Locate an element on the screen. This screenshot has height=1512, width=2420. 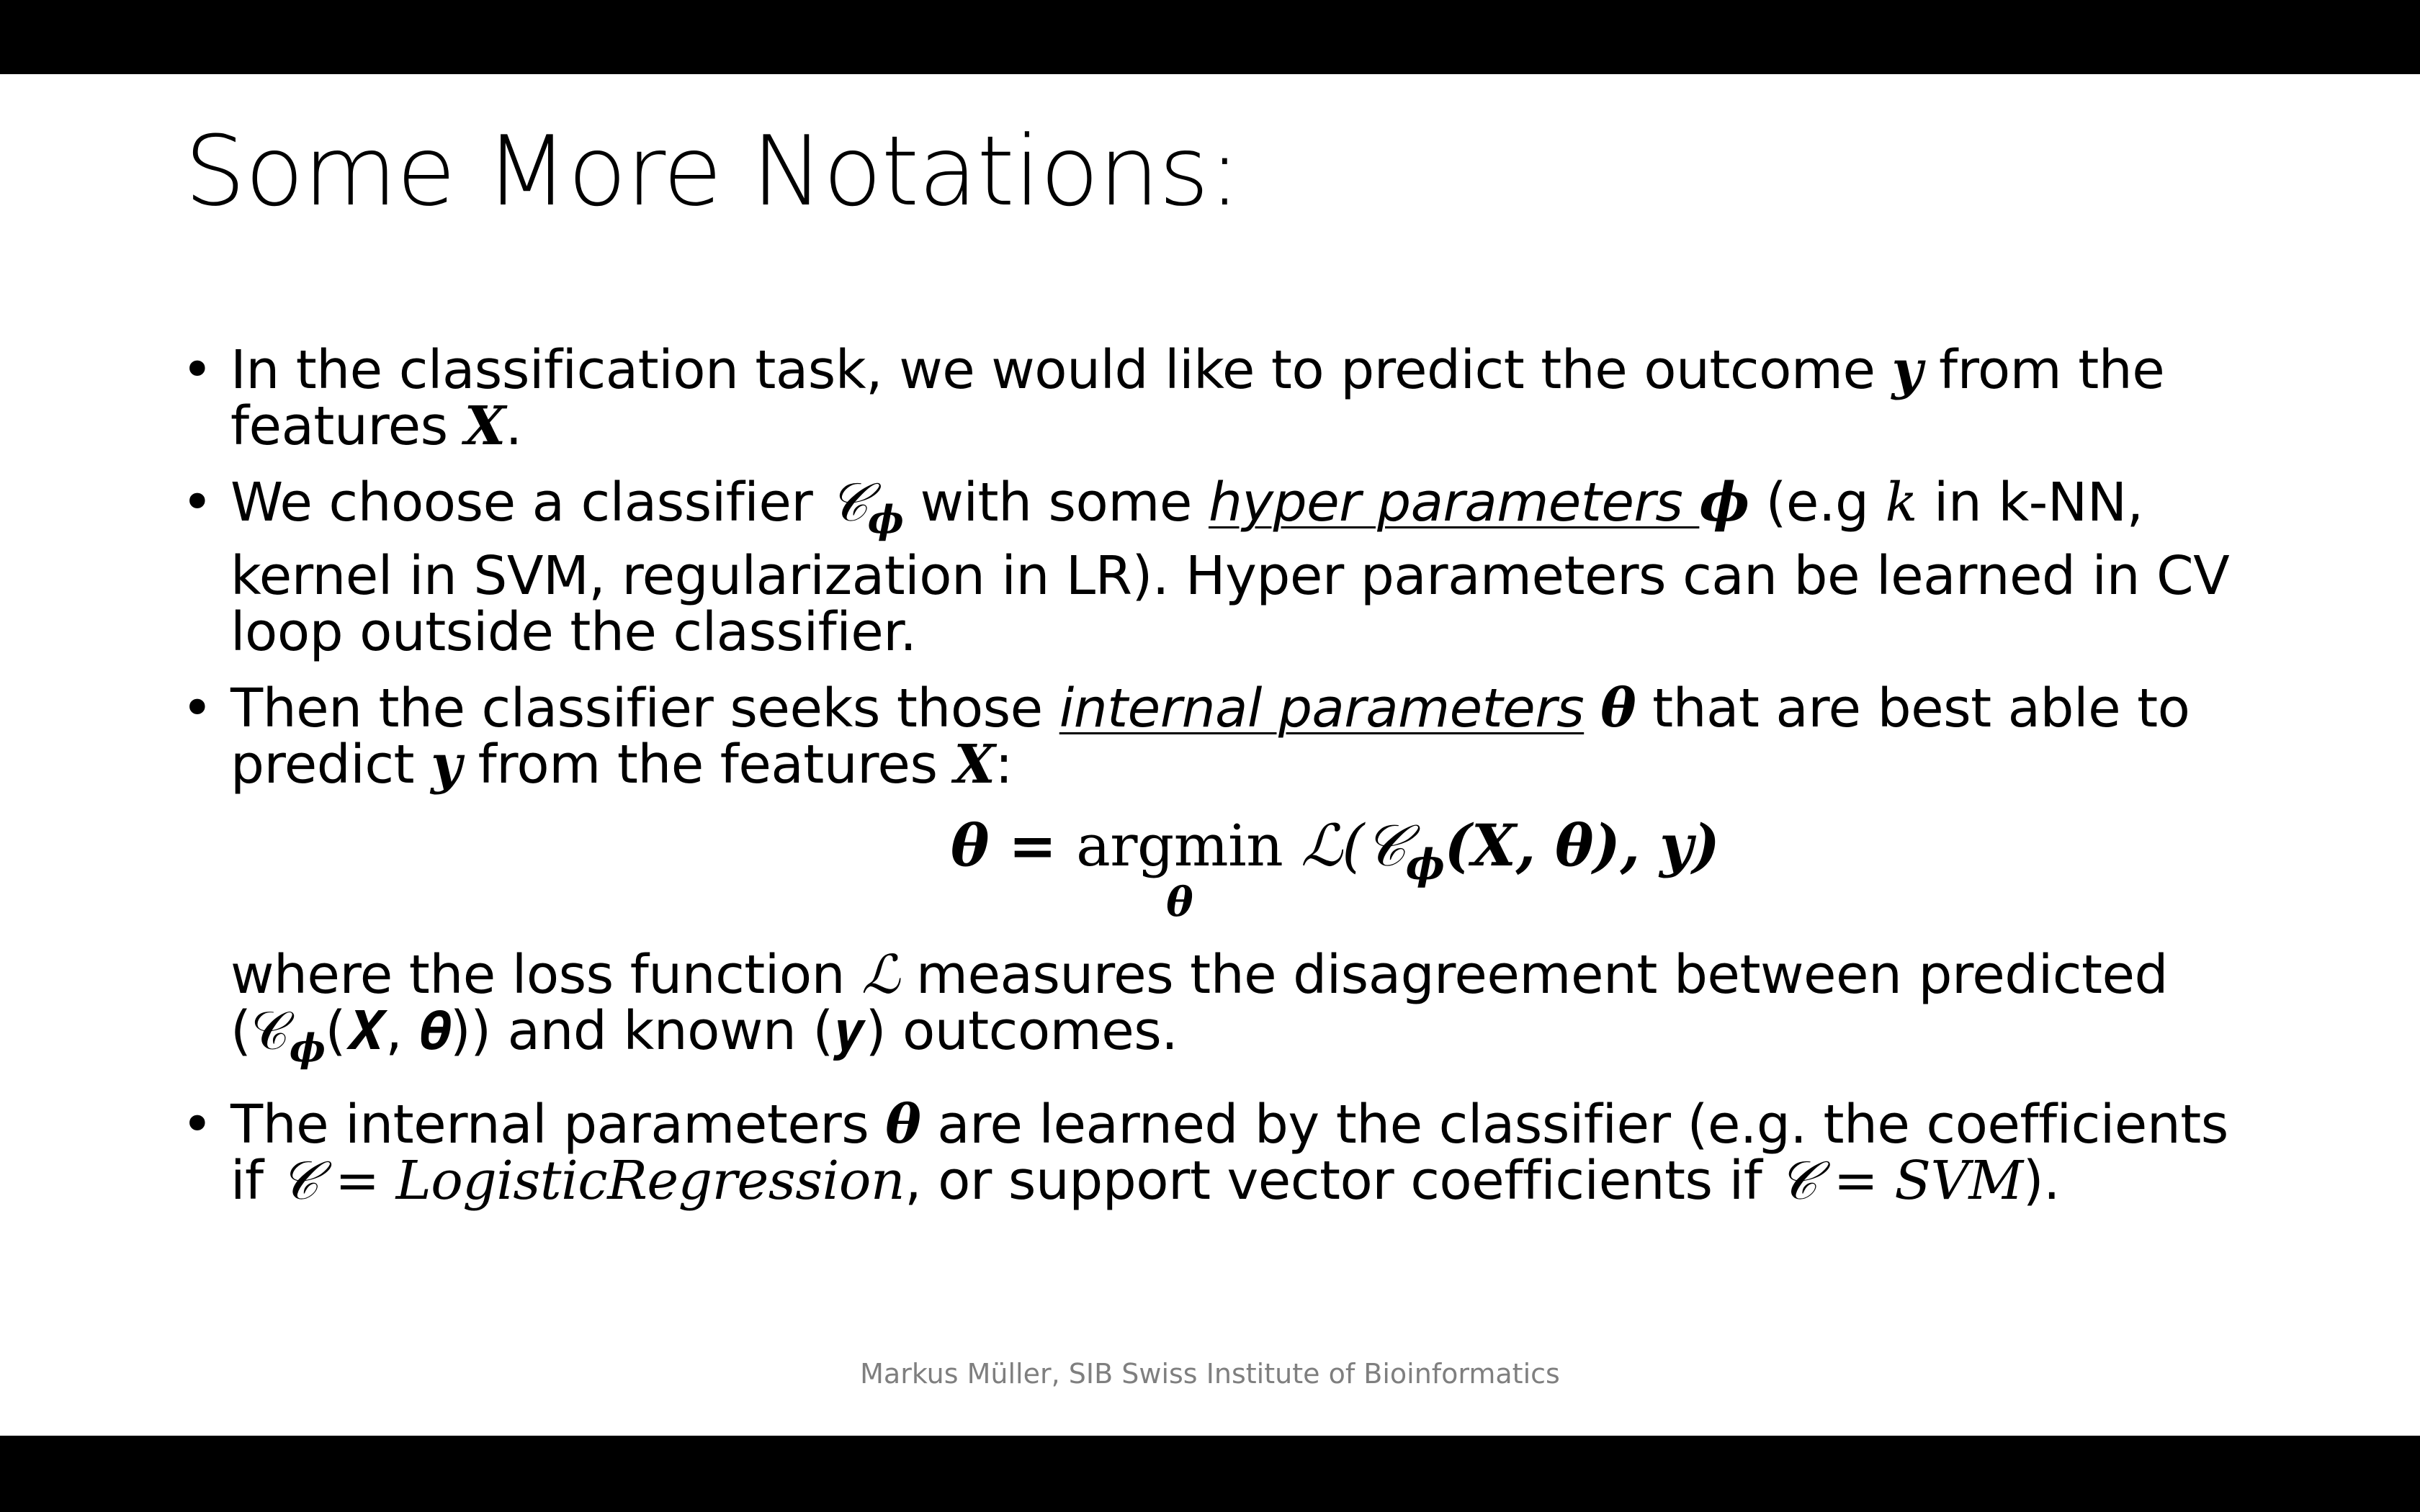
bullet-4-text-a: The internal parameters is located at coordinates (558, 1125).